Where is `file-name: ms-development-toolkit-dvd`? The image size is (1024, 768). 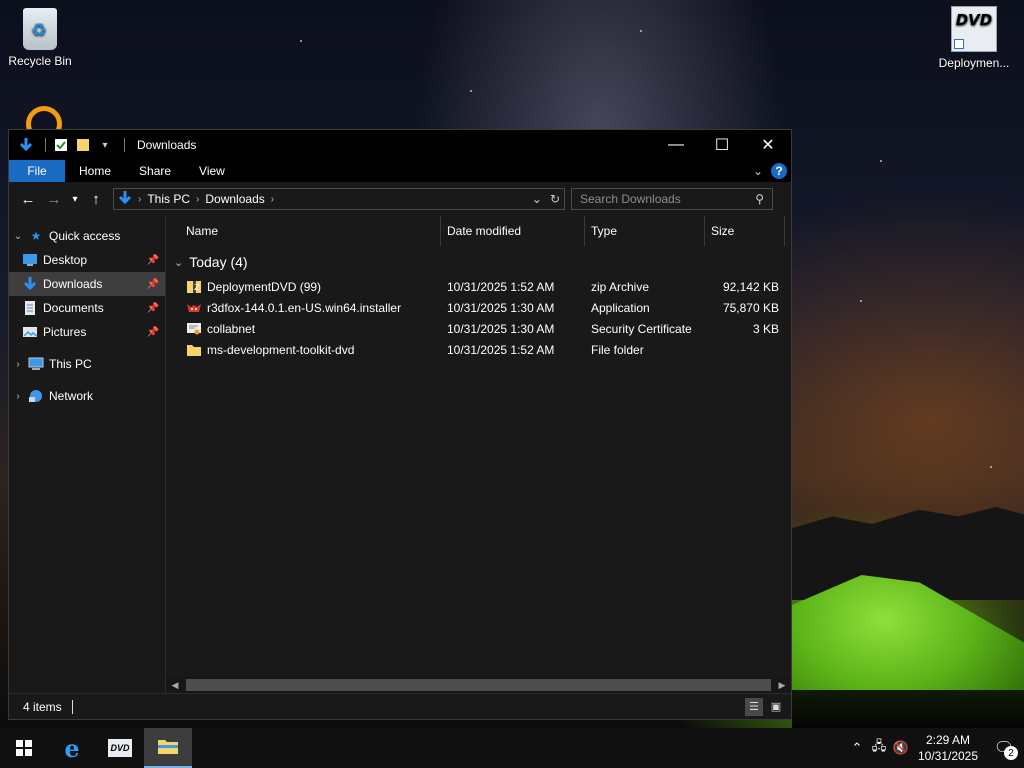 file-name: ms-development-toolkit-dvd is located at coordinates (281, 349).